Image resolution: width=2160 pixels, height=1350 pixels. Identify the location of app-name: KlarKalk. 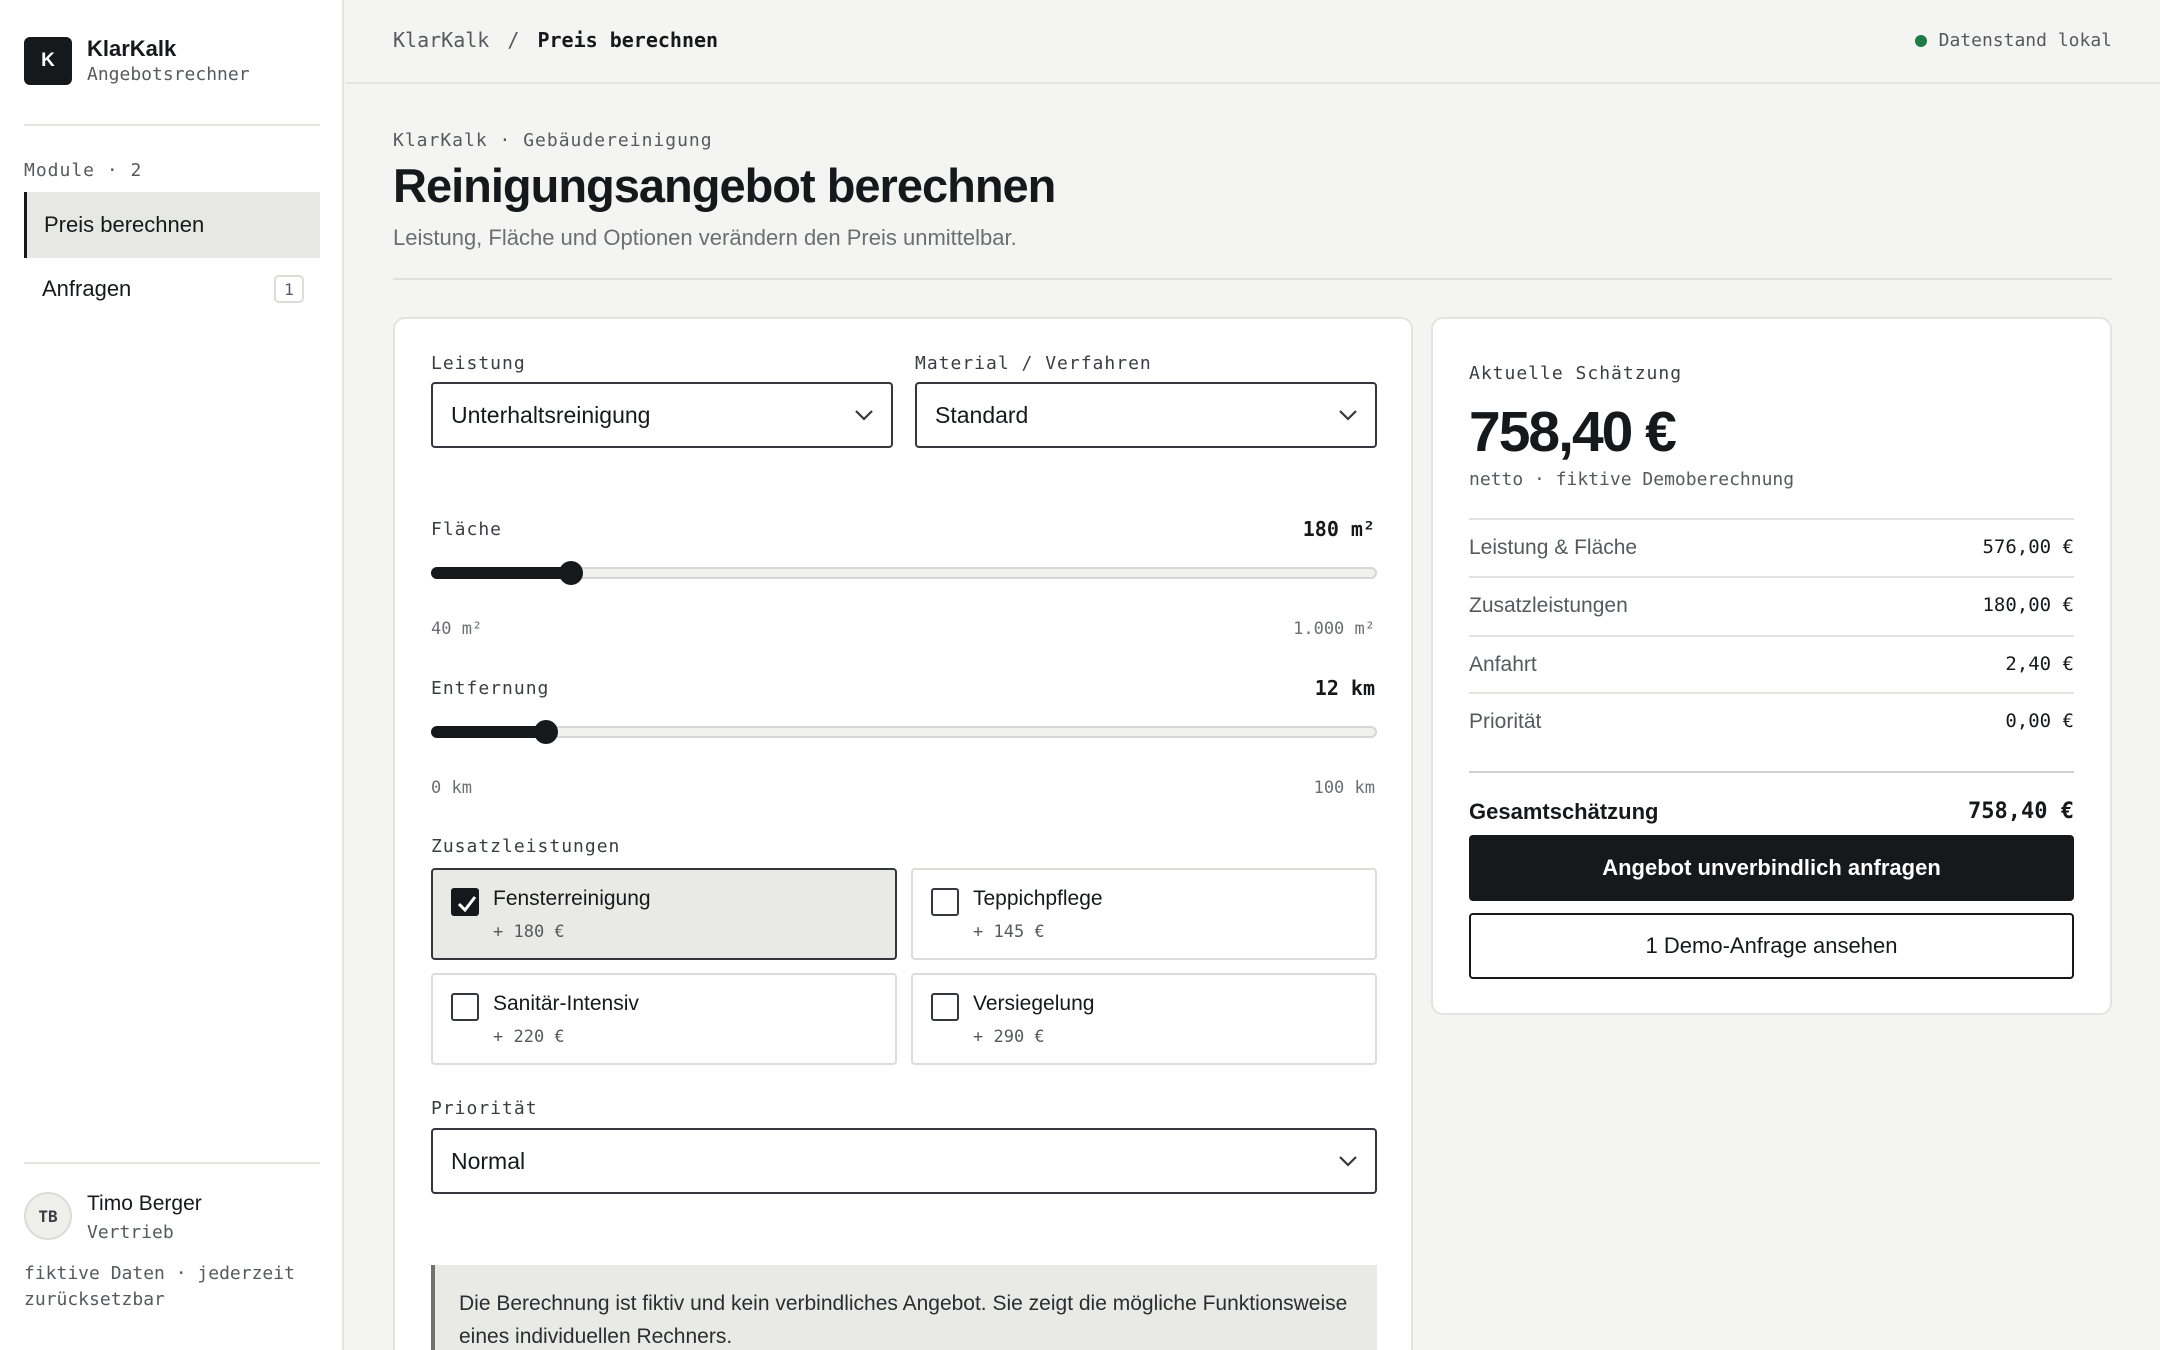
(132, 48).